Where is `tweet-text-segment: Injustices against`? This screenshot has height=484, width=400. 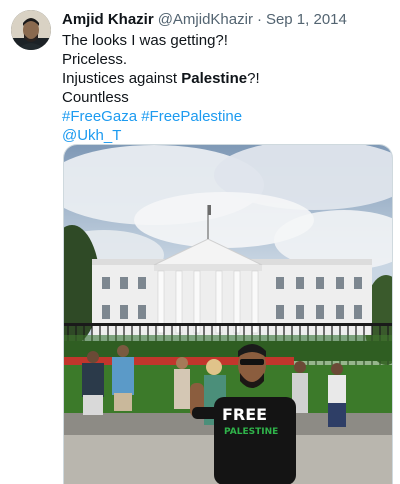 tweet-text-segment: Injustices against is located at coordinates (122, 78).